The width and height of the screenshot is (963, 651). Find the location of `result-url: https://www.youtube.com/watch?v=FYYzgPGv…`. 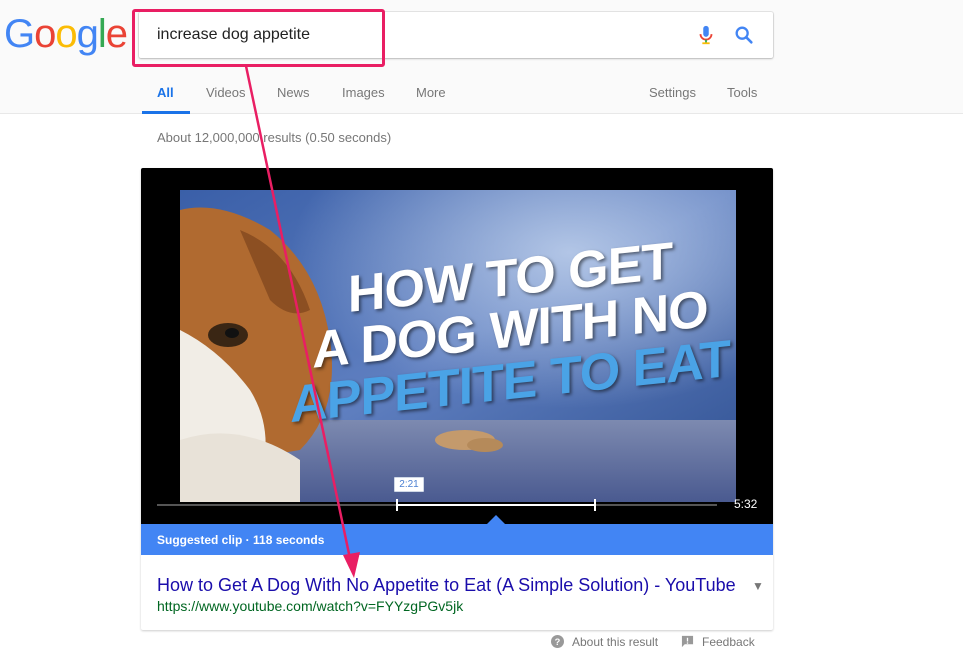

result-url: https://www.youtube.com/watch?v=FYYzgPGv… is located at coordinates (310, 606).